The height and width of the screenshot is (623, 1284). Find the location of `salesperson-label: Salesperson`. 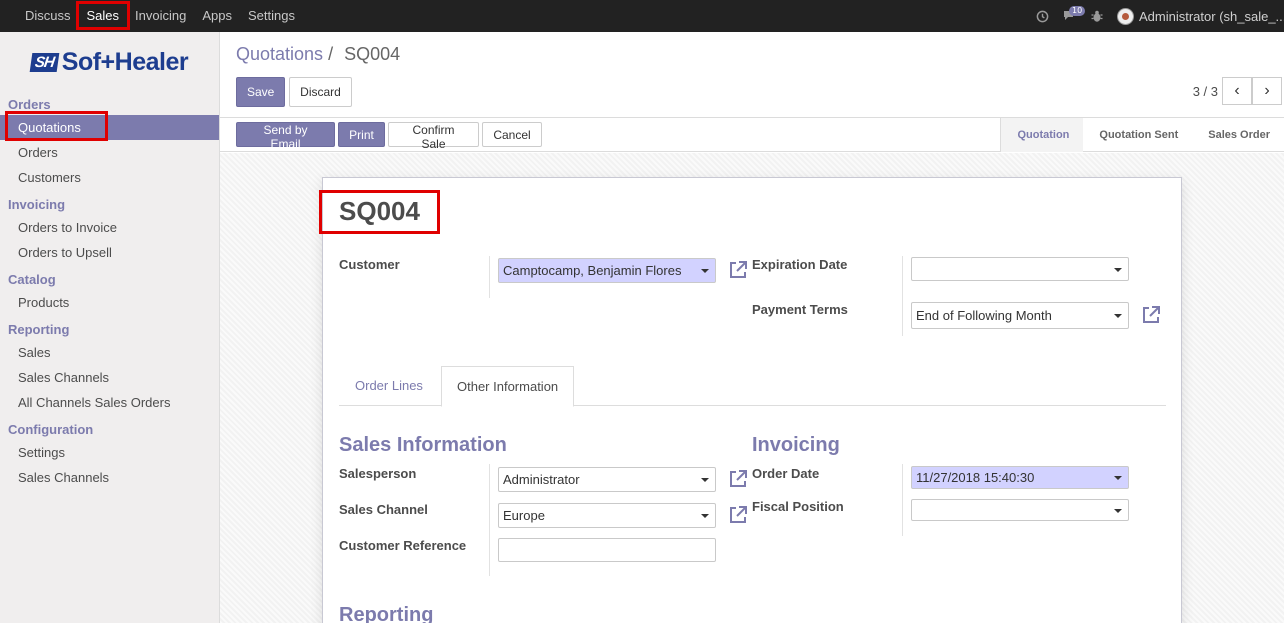

salesperson-label: Salesperson is located at coordinates (378, 473).